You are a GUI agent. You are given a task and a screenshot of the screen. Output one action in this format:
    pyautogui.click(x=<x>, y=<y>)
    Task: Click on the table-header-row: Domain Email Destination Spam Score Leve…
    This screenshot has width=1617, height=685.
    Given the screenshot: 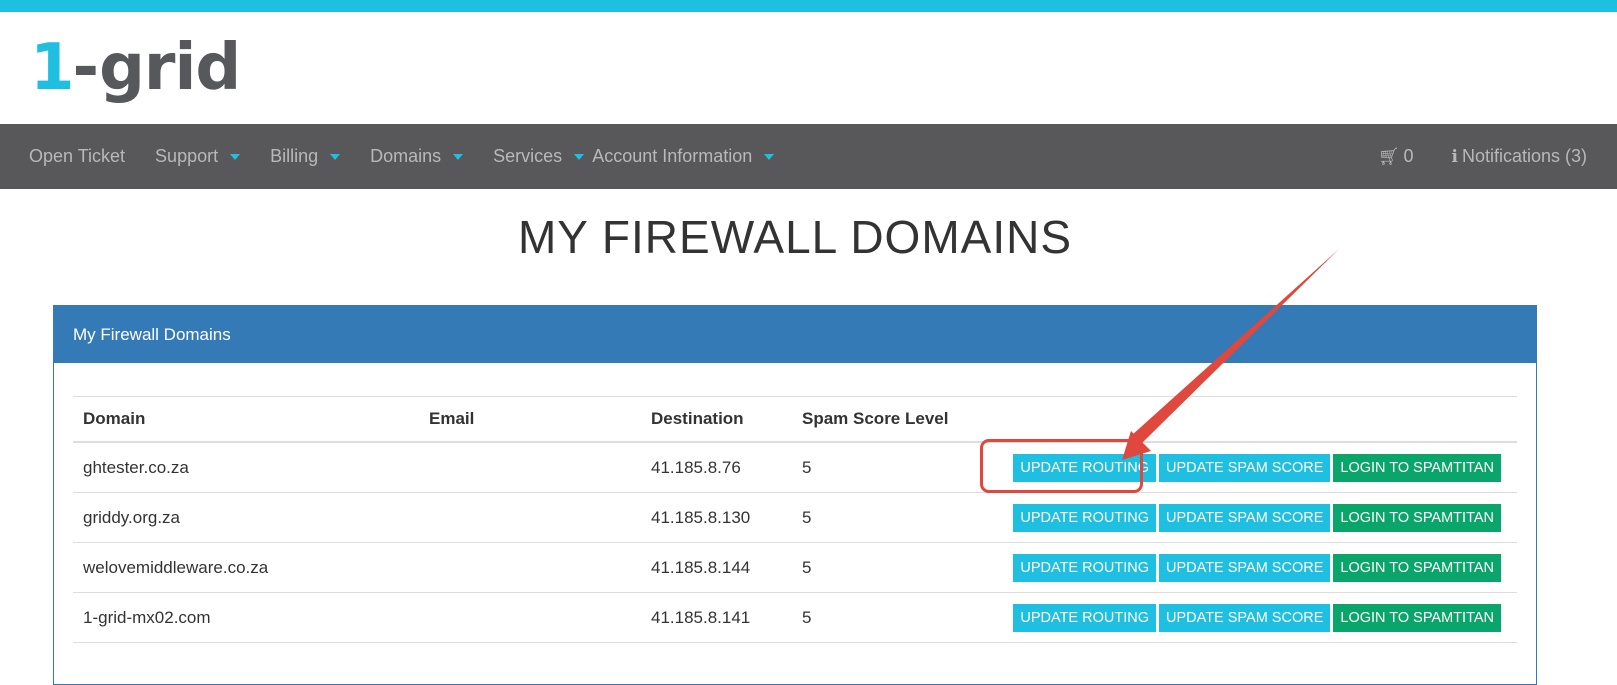 What is the action you would take?
    pyautogui.click(x=795, y=419)
    